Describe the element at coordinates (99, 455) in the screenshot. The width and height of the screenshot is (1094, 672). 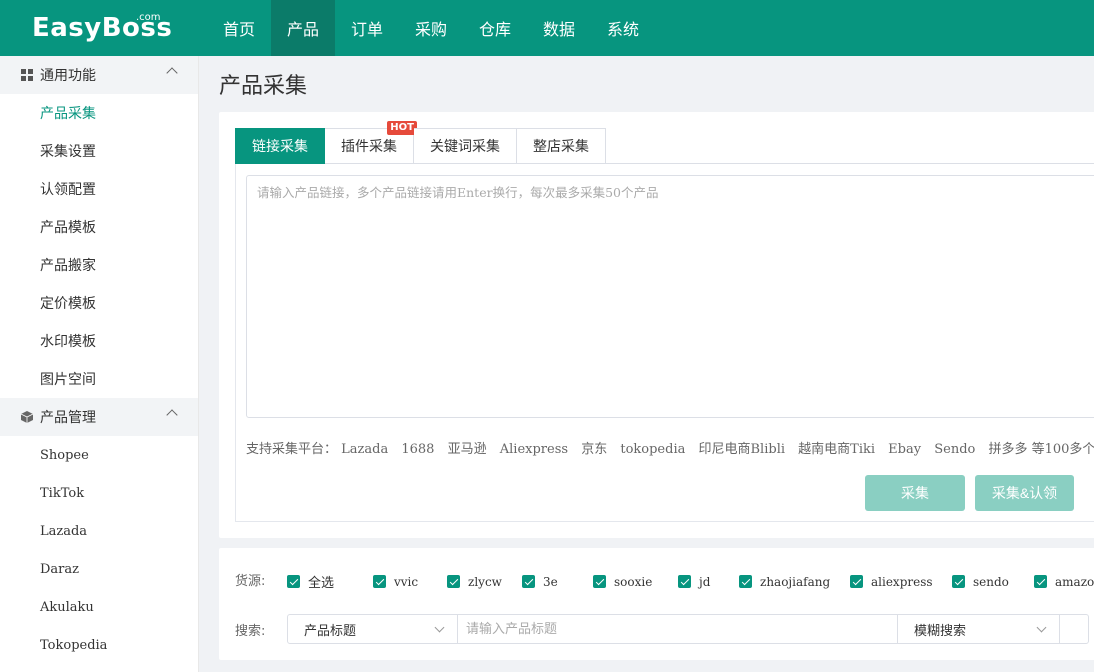
I see `sidebar-item-shopee: Shopee` at that location.